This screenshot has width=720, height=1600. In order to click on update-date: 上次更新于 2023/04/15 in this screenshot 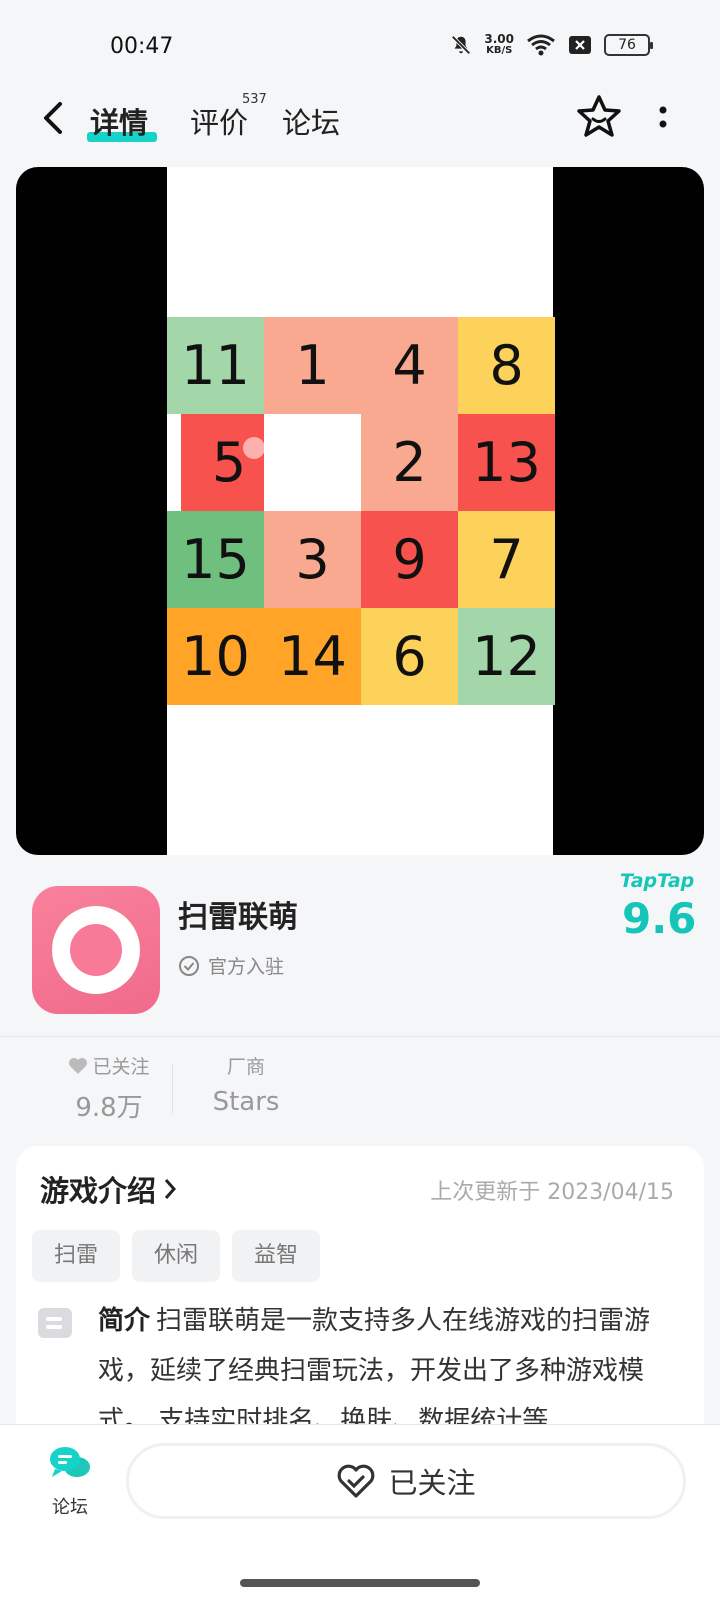, I will do `click(552, 1192)`.